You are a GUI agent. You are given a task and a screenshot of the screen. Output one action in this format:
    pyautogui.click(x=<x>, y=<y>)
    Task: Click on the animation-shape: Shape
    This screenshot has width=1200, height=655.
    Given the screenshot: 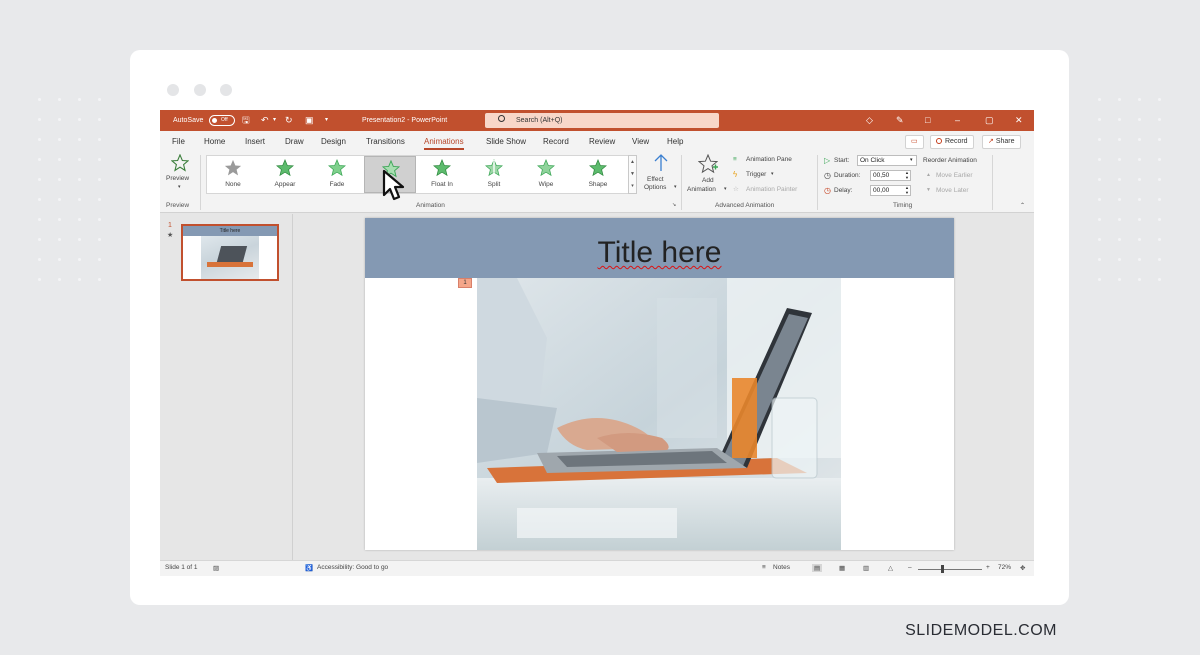 What is the action you would take?
    pyautogui.click(x=598, y=174)
    